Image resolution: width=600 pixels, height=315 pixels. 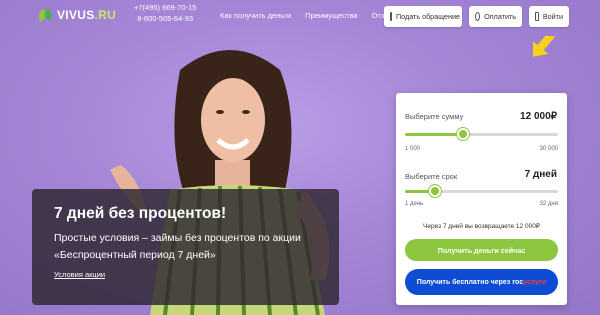 I want to click on site-logo: VIVUS.RU, so click(x=76, y=15).